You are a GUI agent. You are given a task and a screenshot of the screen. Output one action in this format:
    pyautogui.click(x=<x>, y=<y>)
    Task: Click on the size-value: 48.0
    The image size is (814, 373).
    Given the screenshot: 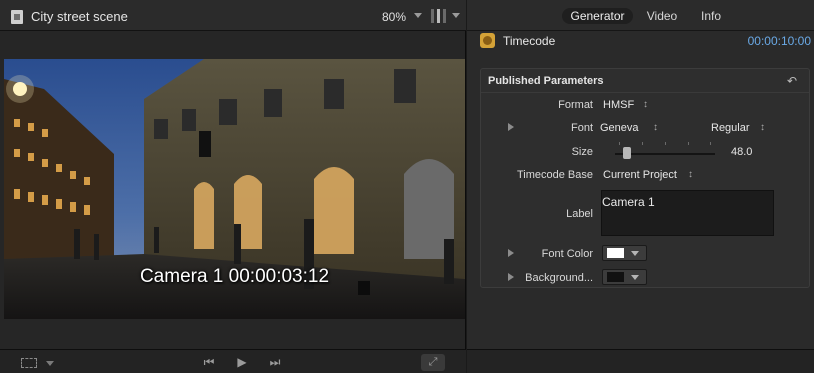 What is the action you would take?
    pyautogui.click(x=741, y=152)
    